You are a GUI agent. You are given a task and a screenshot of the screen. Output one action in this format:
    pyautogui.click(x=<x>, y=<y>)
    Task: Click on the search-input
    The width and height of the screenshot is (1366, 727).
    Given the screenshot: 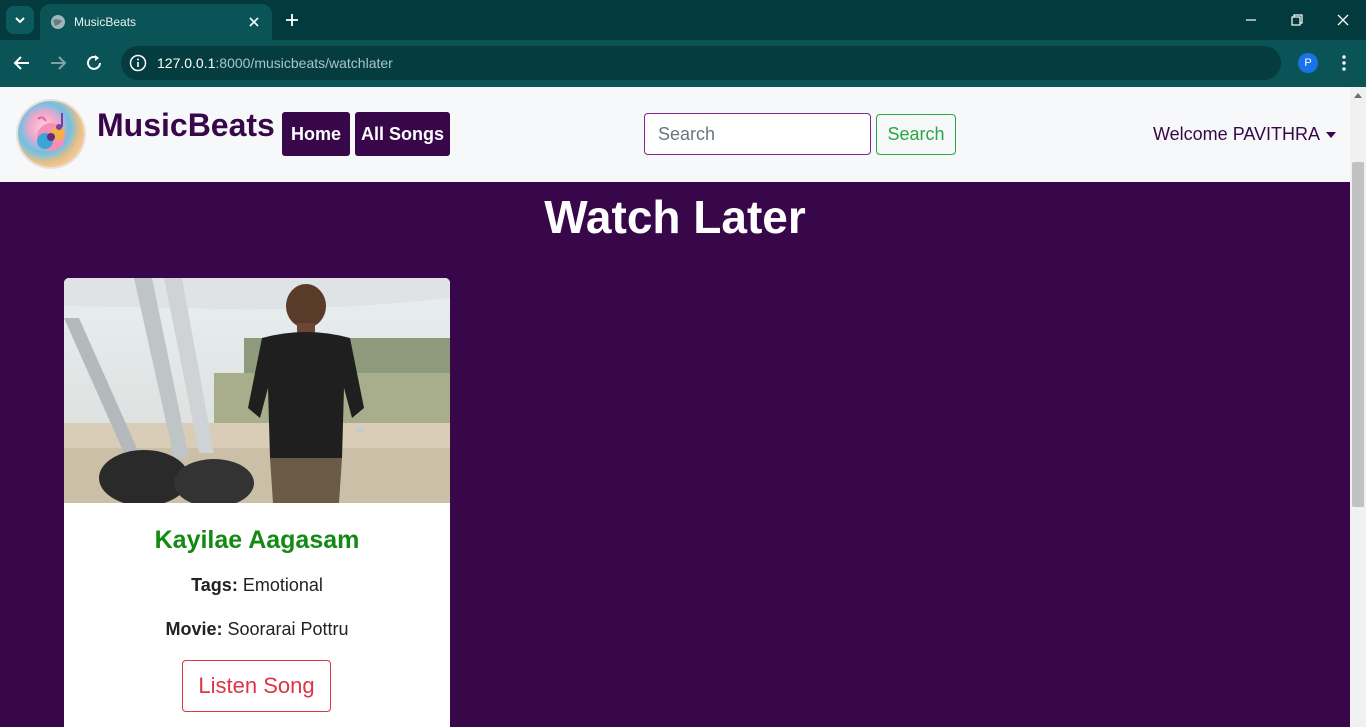 What is the action you would take?
    pyautogui.click(x=757, y=134)
    